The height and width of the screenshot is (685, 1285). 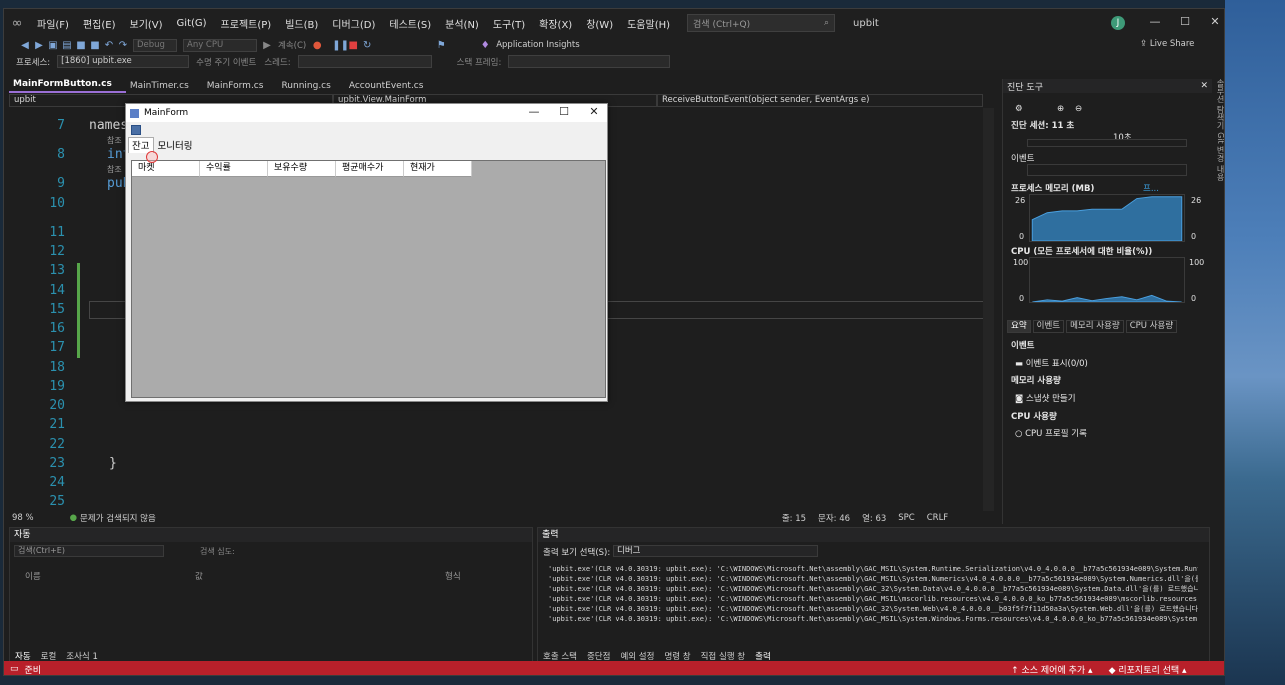 What do you see at coordinates (146, 23) in the screenshot?
I see `menu-view: 보기(V)` at bounding box center [146, 23].